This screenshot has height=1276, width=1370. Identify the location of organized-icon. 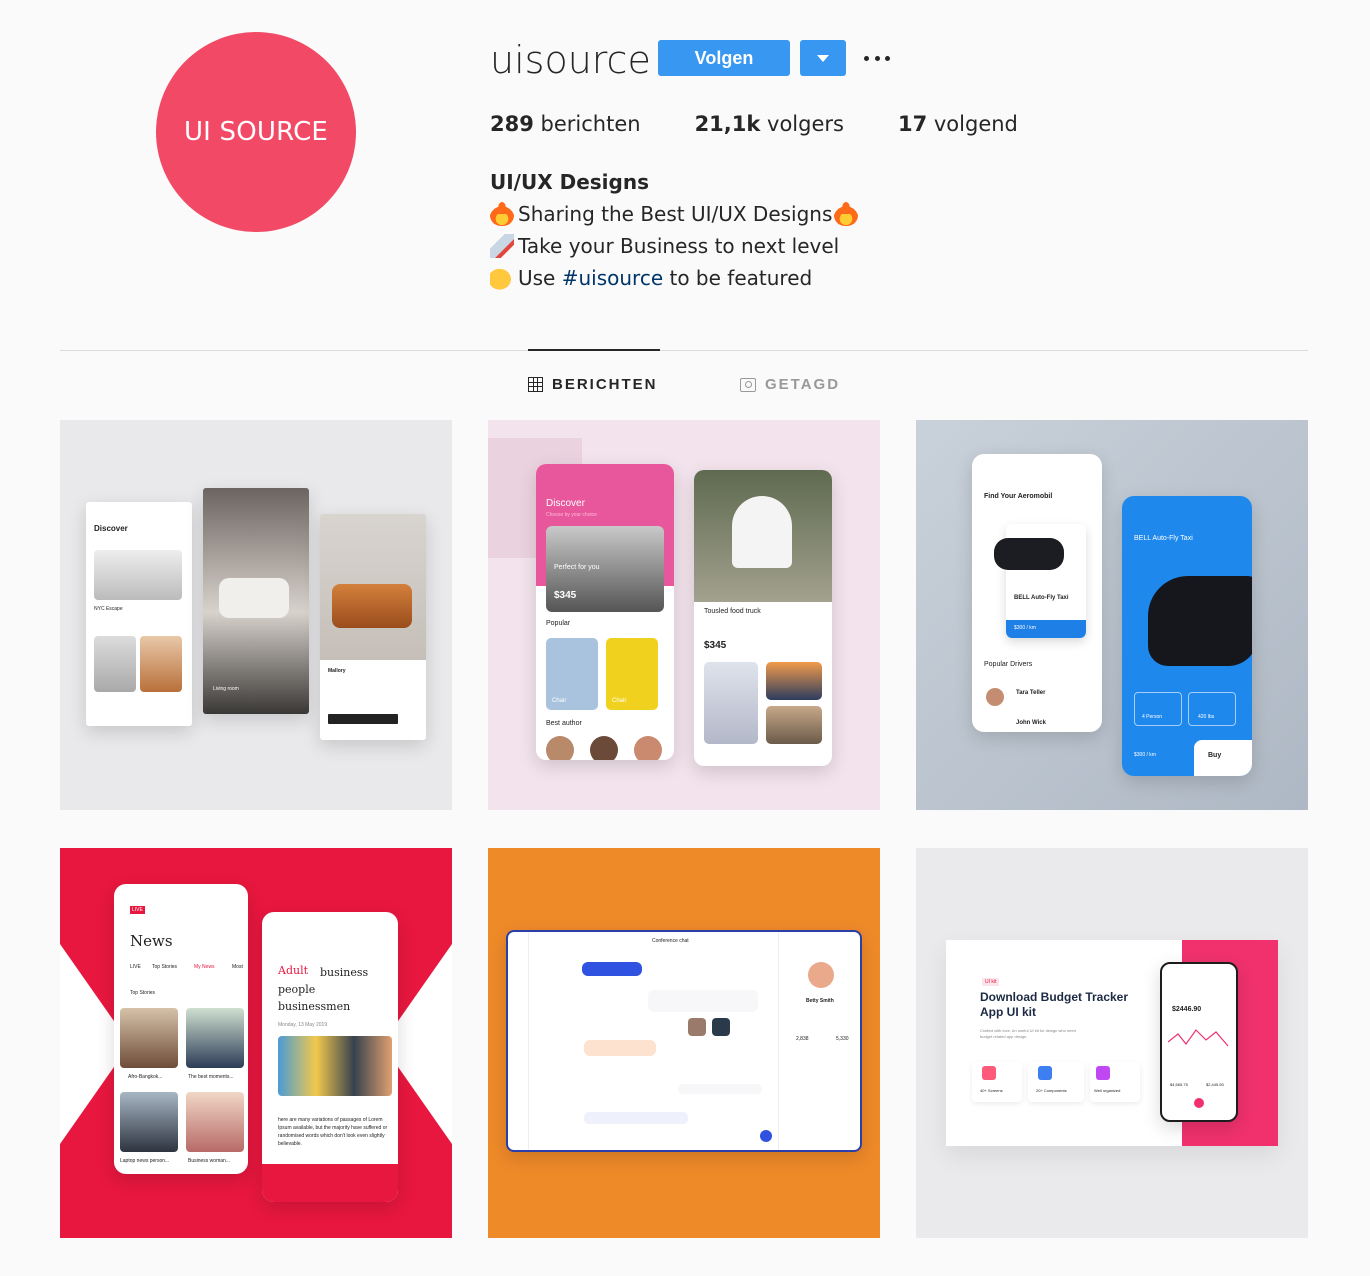
(1103, 1073).